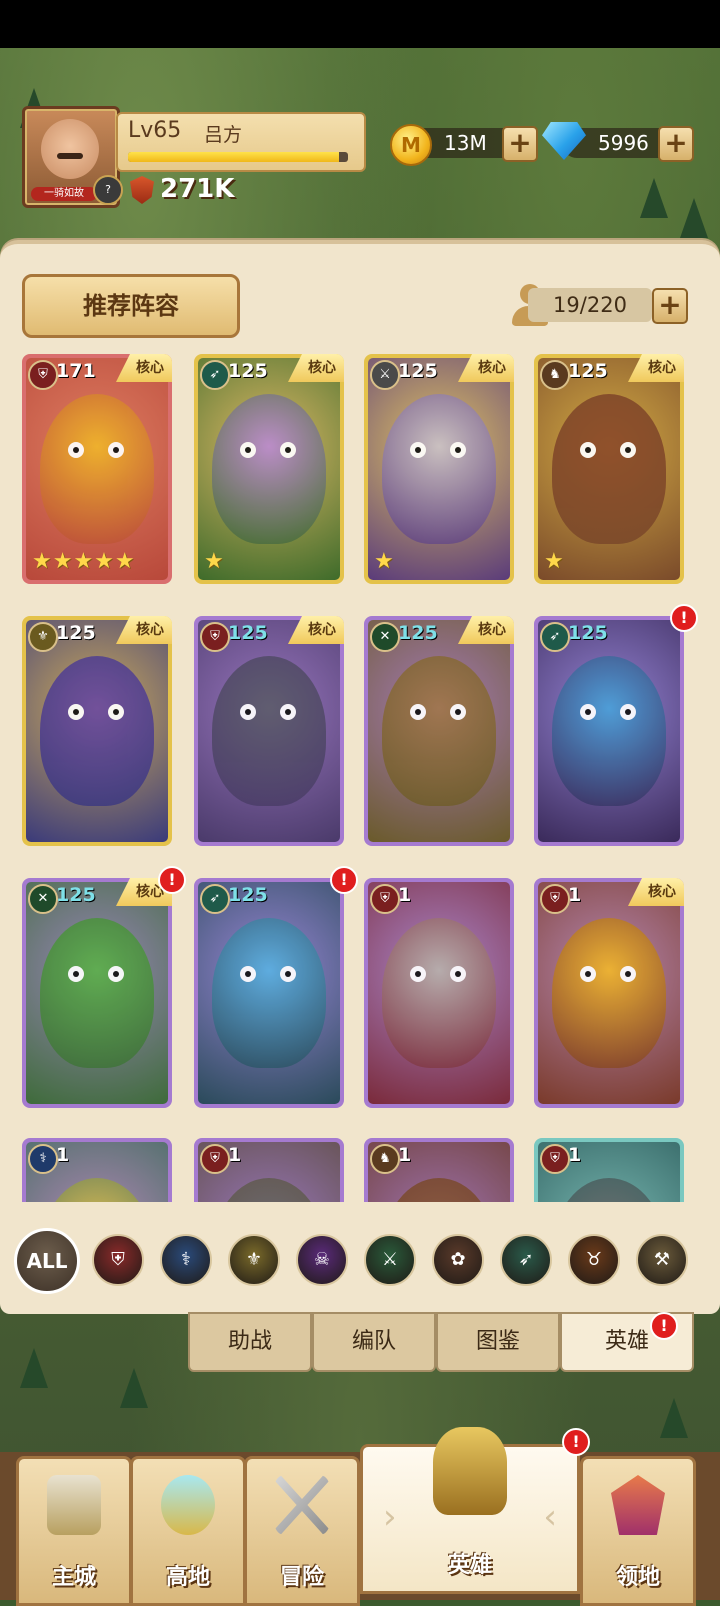 The image size is (720, 1606). Describe the element at coordinates (254, 1260) in the screenshot. I see `filter-wings-icon: ⚜` at that location.